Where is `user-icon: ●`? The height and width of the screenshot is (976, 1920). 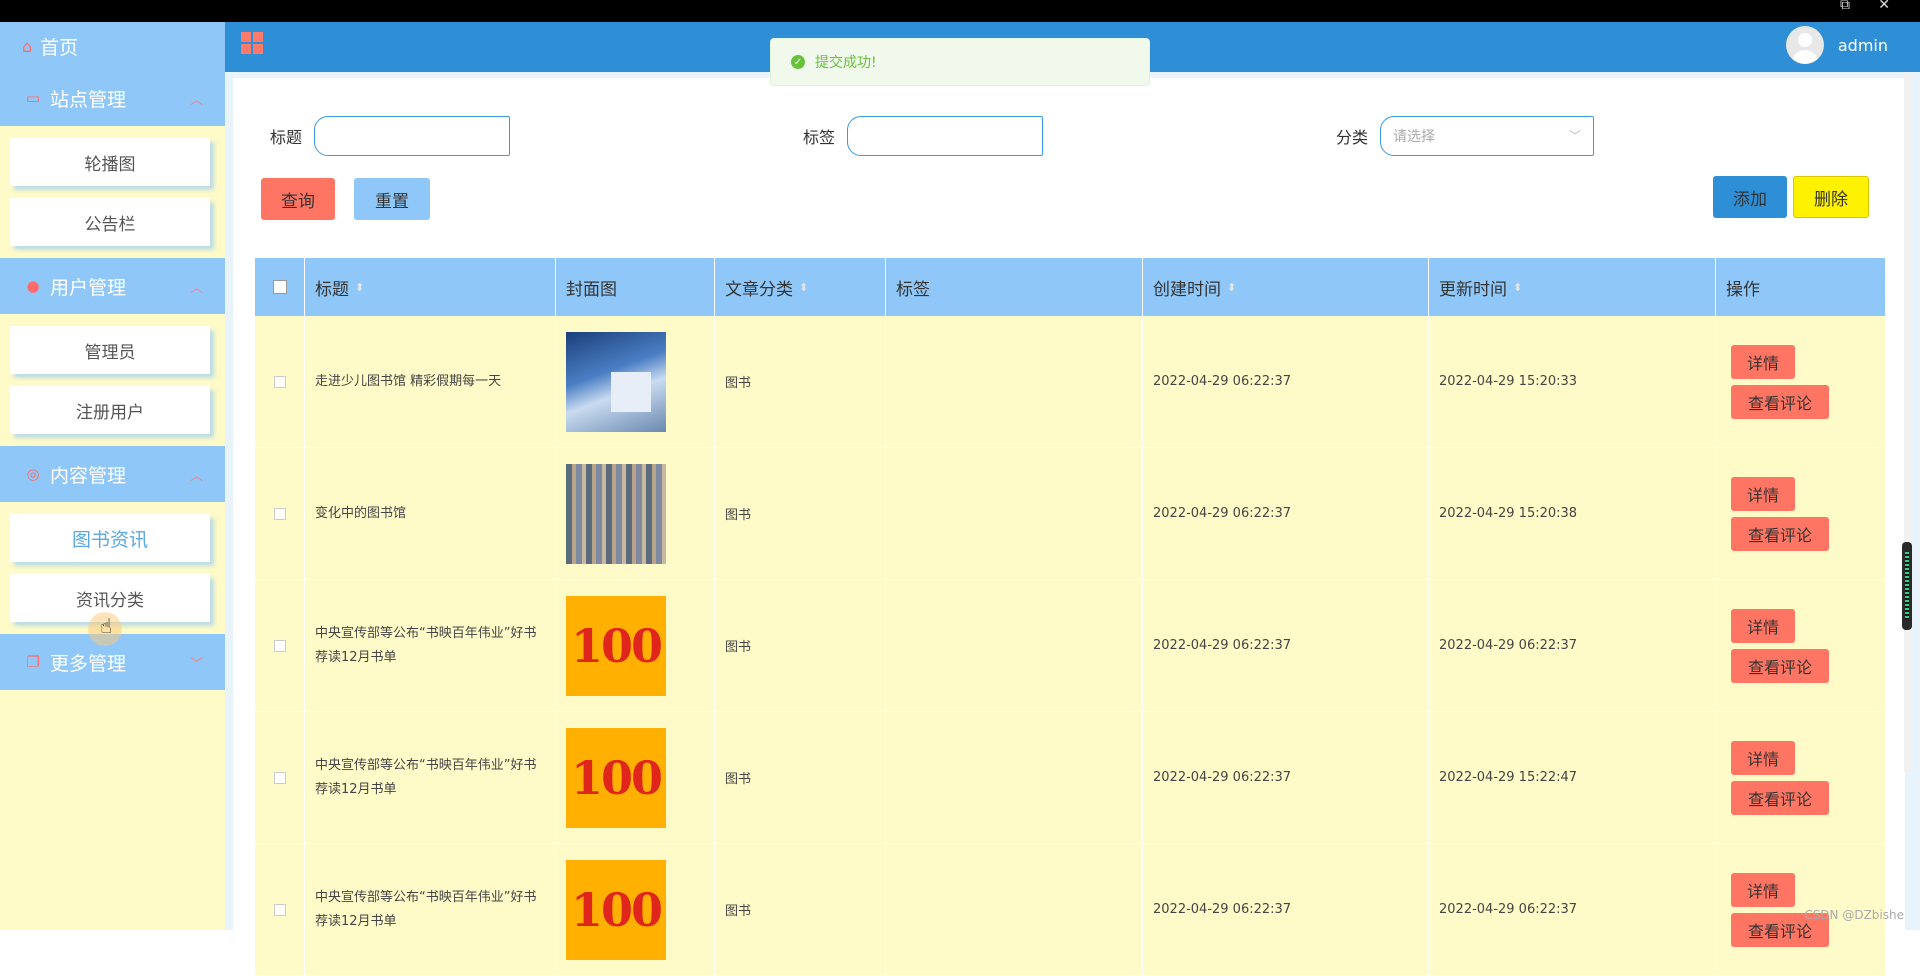 user-icon: ● is located at coordinates (33, 286).